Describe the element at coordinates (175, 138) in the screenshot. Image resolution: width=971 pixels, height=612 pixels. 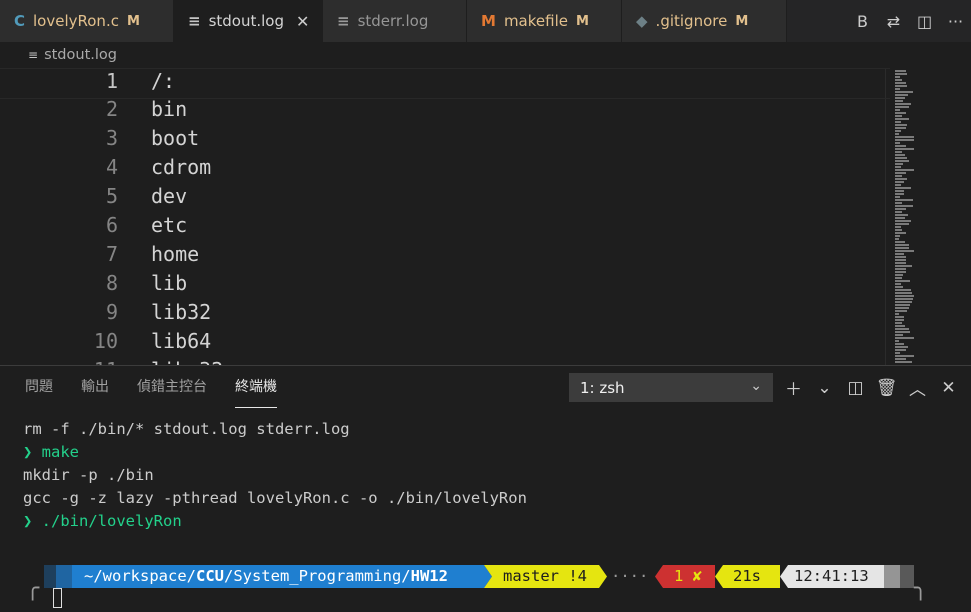
I see `line-text: boot` at that location.